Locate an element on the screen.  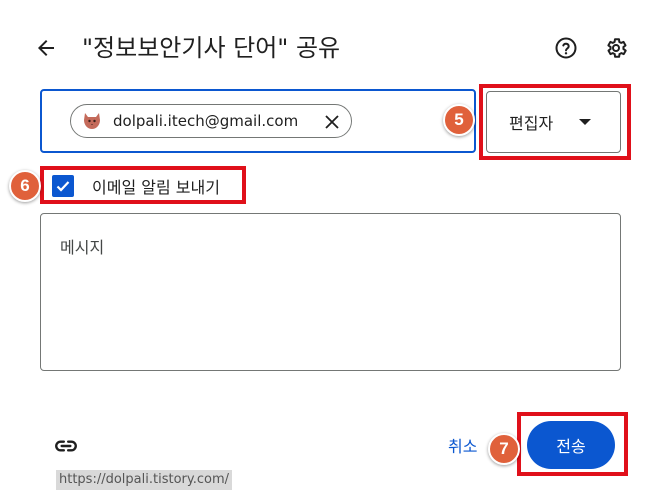
role-dropdown: 편집자 is located at coordinates (553, 122).